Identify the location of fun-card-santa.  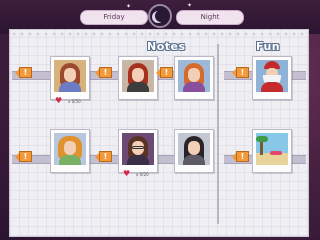
(272, 78).